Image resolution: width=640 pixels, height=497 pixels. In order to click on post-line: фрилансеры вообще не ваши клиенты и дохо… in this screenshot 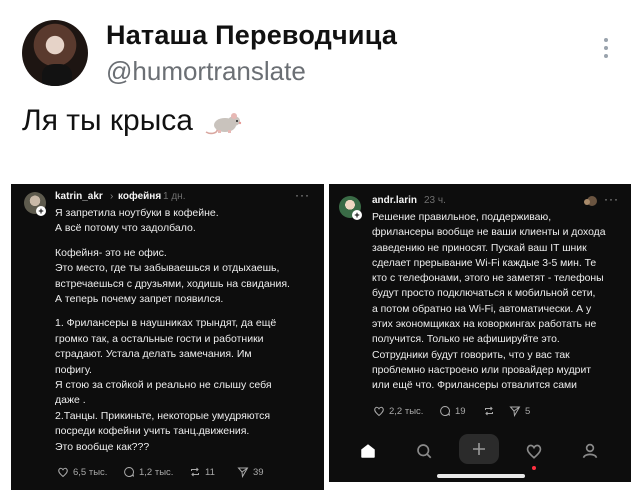, I will do `click(489, 233)`.